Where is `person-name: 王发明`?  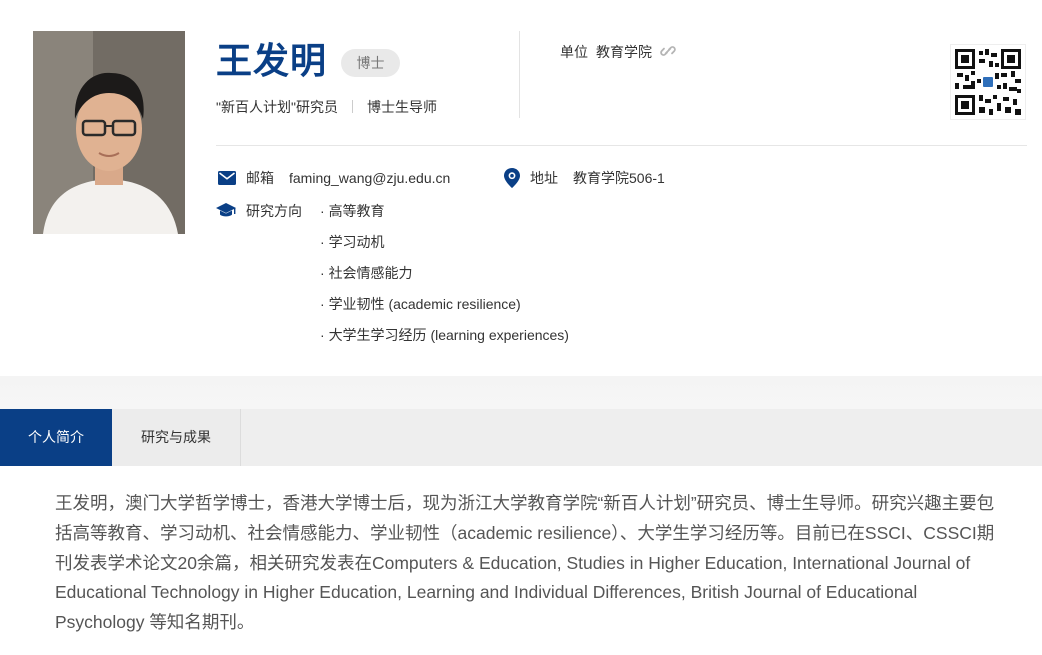
person-name: 王发明 is located at coordinates (272, 60).